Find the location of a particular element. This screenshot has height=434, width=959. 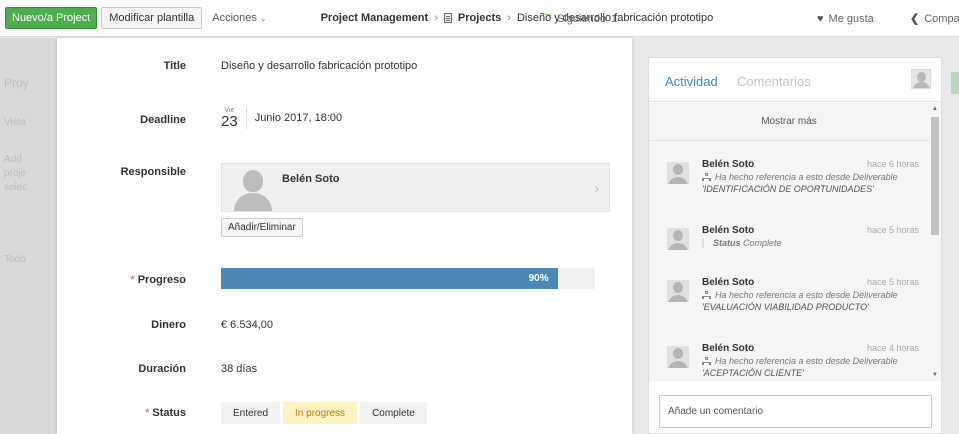

progress-fill: 90% is located at coordinates (389, 278).